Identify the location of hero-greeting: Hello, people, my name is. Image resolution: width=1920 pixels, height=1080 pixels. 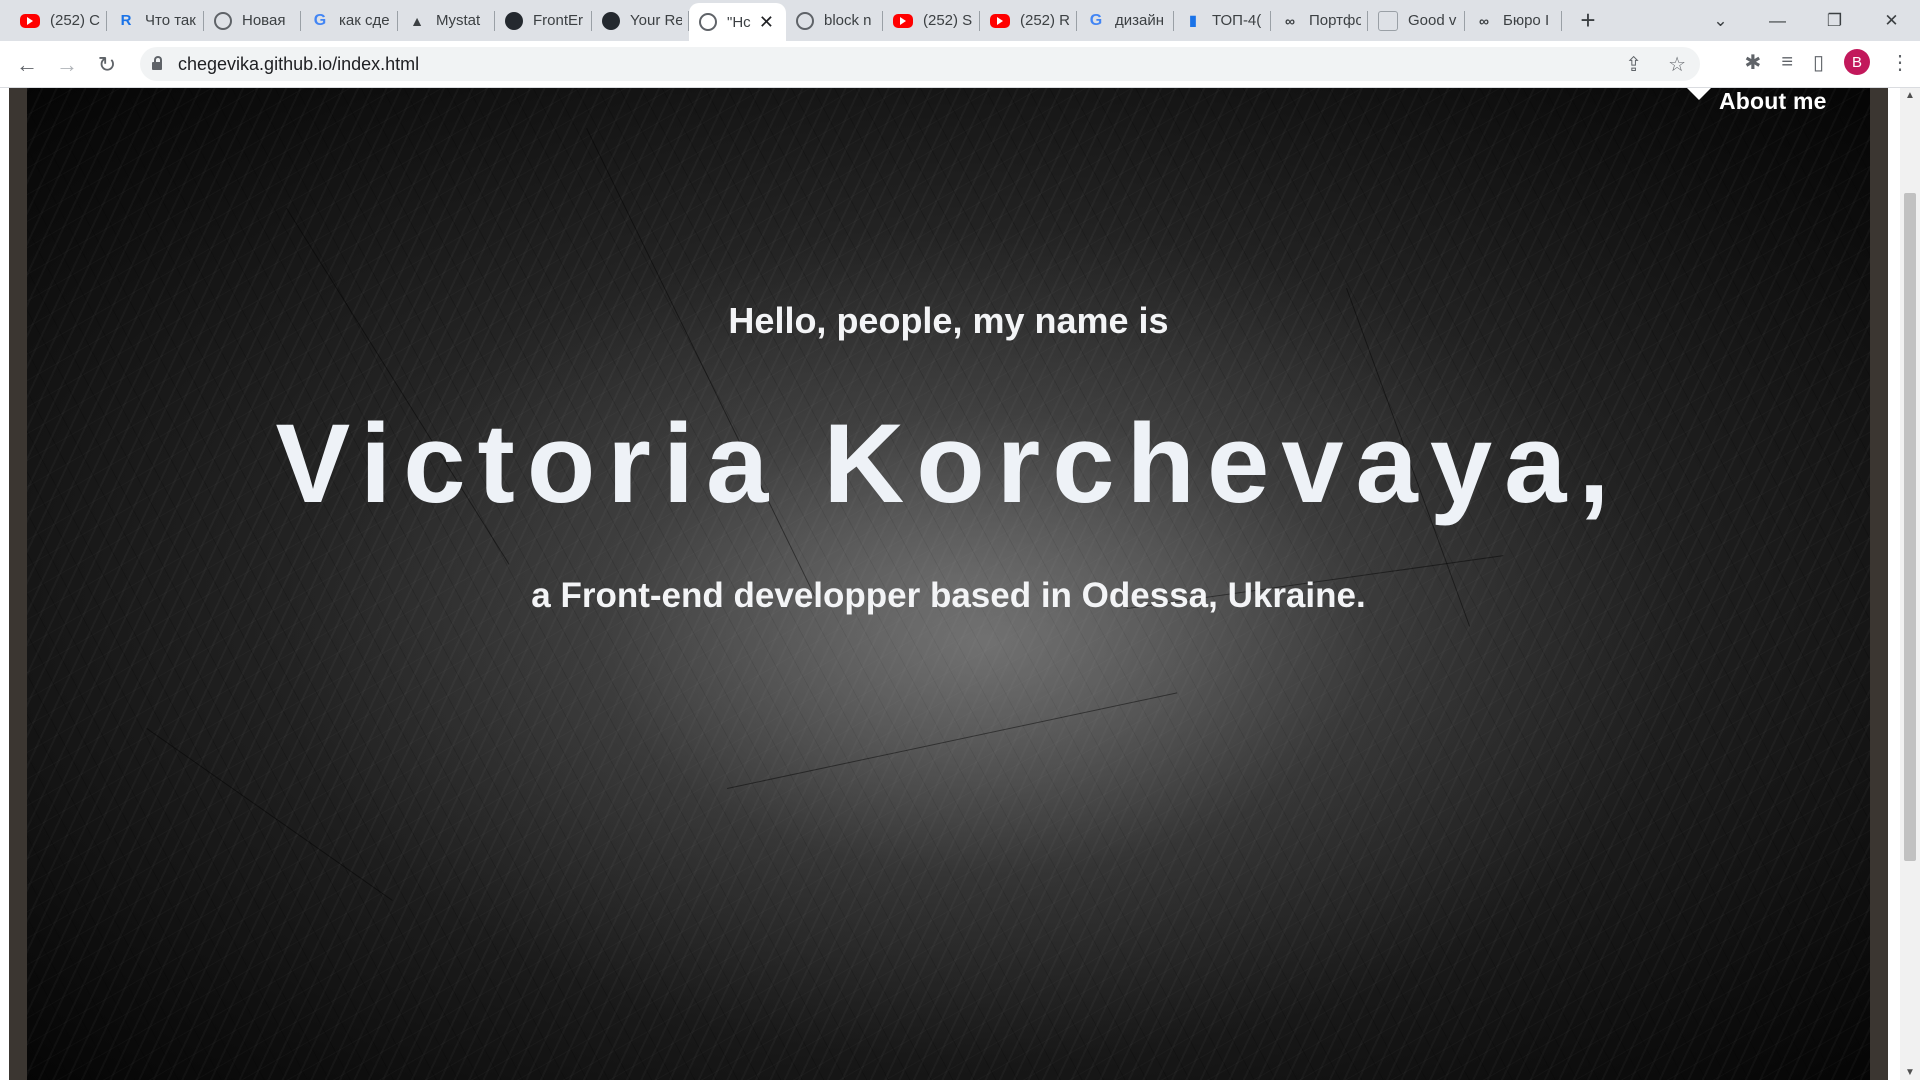
(948, 320).